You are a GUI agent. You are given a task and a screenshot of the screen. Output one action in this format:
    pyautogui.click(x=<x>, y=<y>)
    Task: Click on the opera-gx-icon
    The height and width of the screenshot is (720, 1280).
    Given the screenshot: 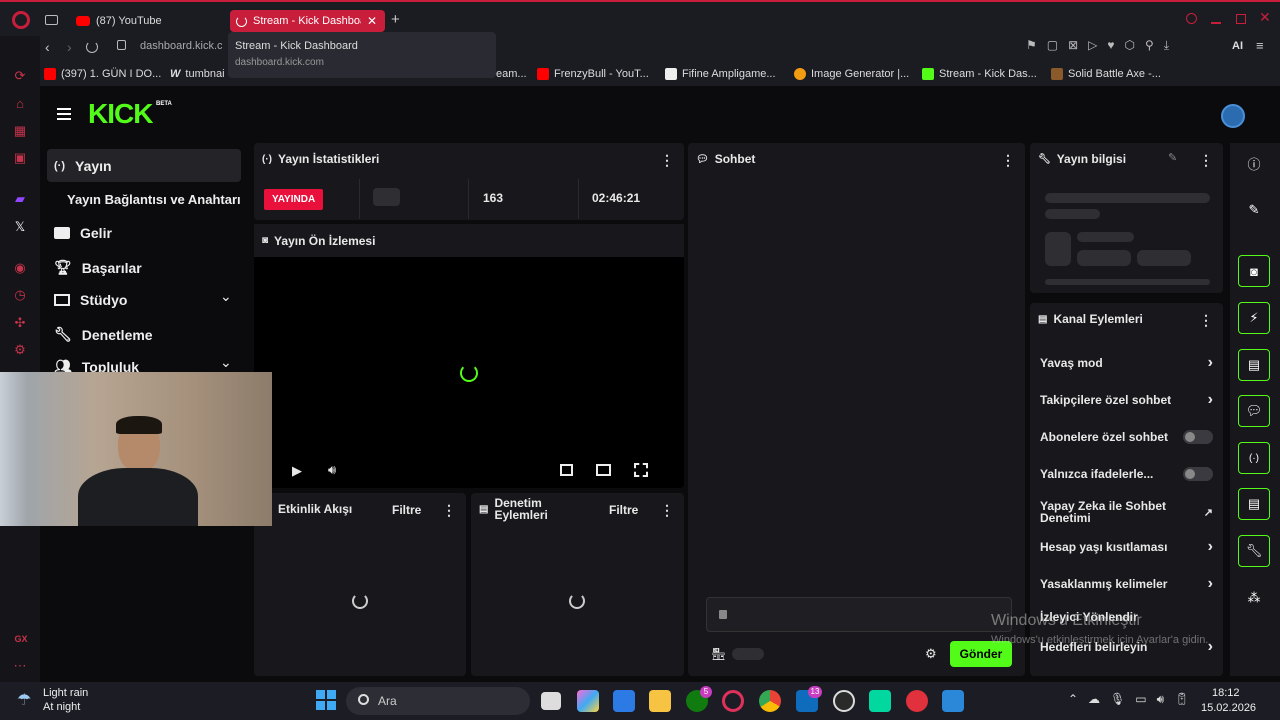 What is the action you would take?
    pyautogui.click(x=733, y=701)
    